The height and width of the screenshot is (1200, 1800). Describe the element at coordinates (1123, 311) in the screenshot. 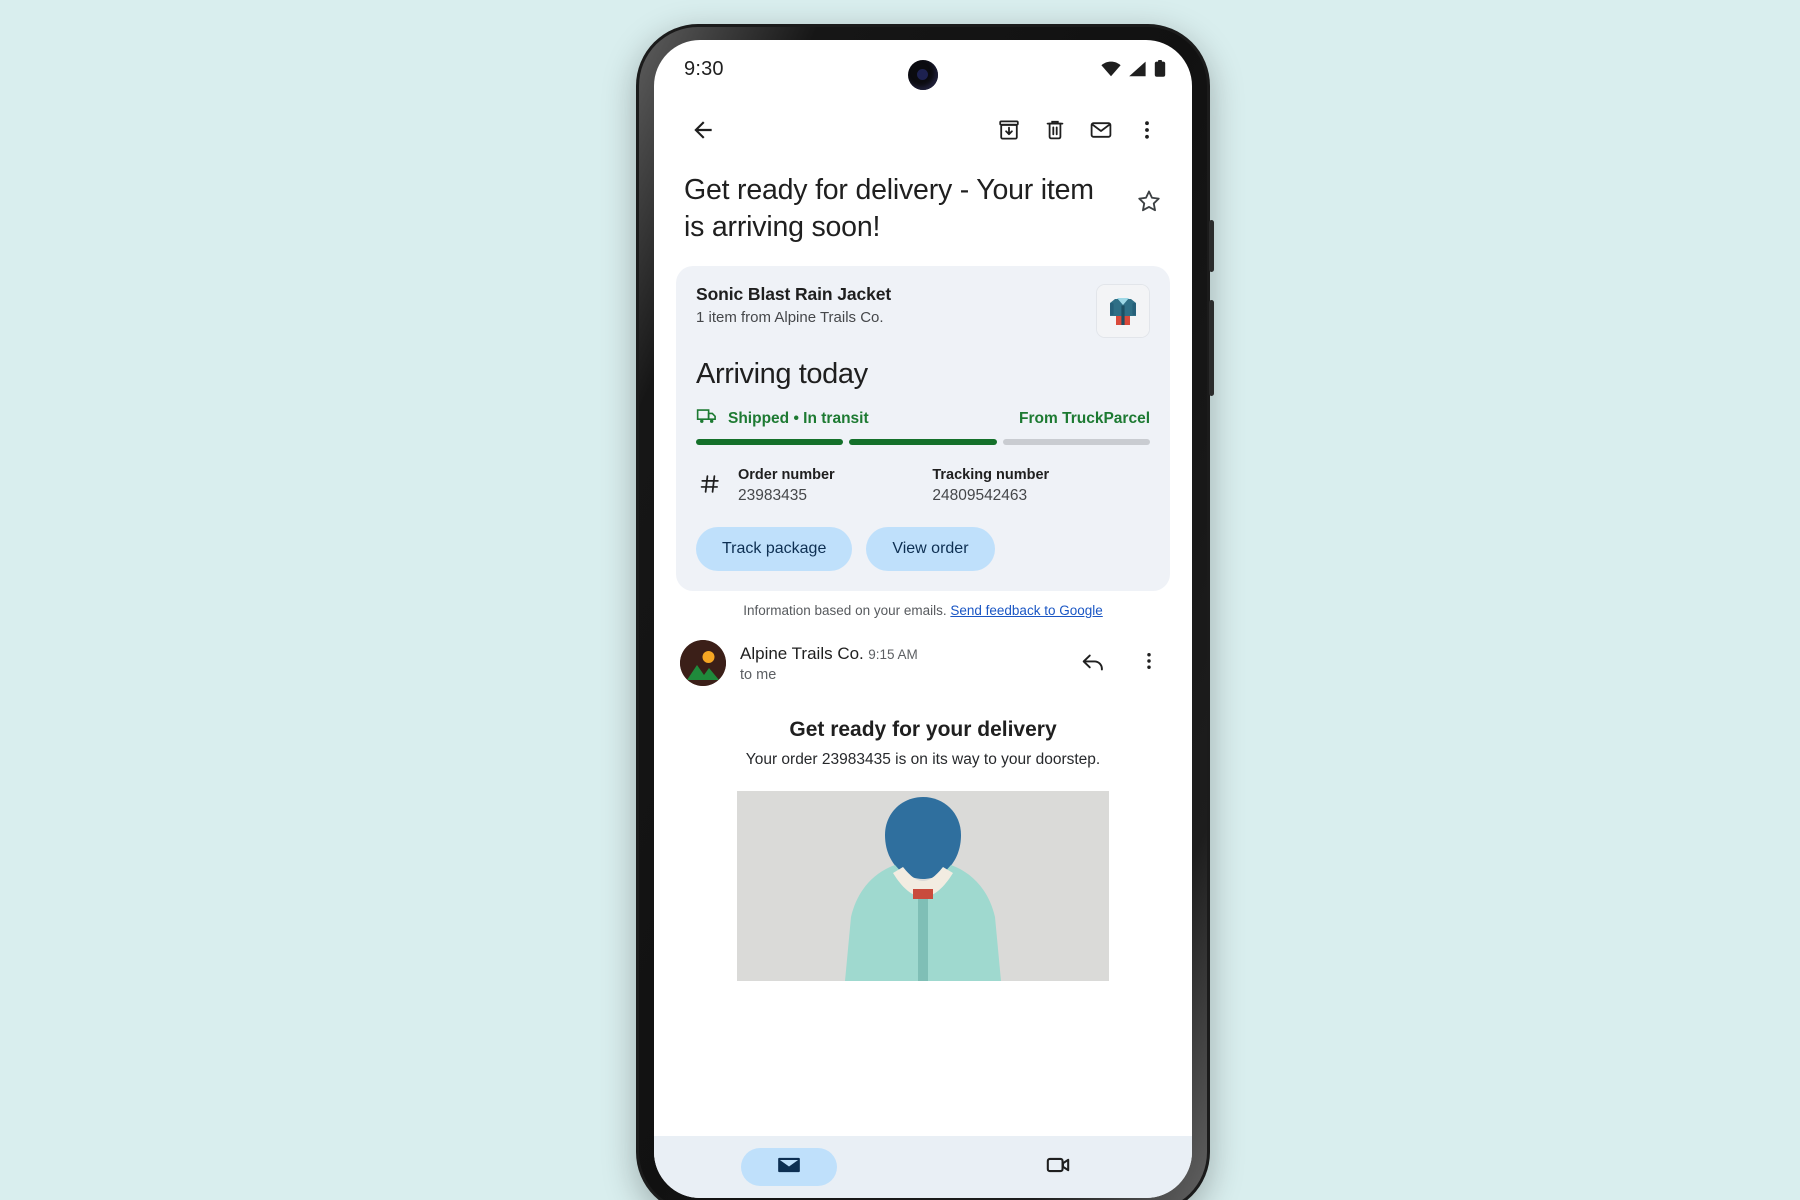

I see `rain-jacket-thumbnail` at that location.